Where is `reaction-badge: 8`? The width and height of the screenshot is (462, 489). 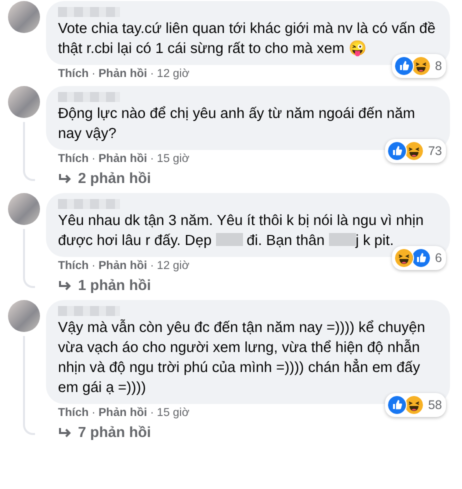
reaction-badge: 8 is located at coordinates (419, 66).